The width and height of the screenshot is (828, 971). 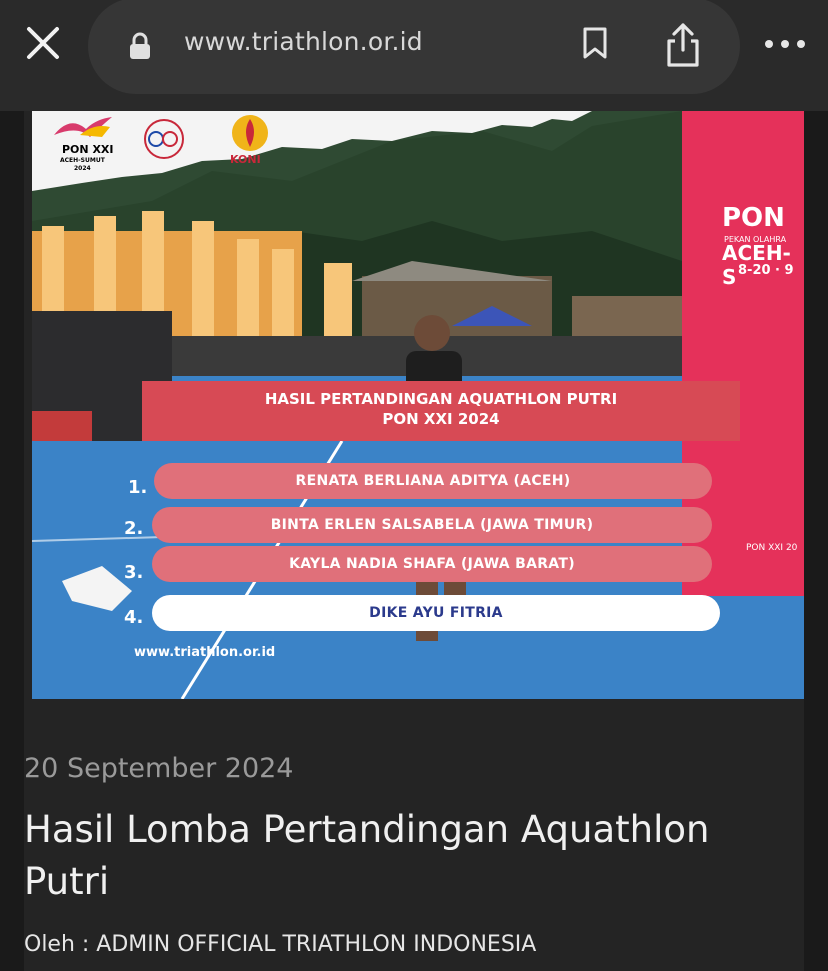 I want to click on pon-logo-year: 2024, so click(x=82, y=168).